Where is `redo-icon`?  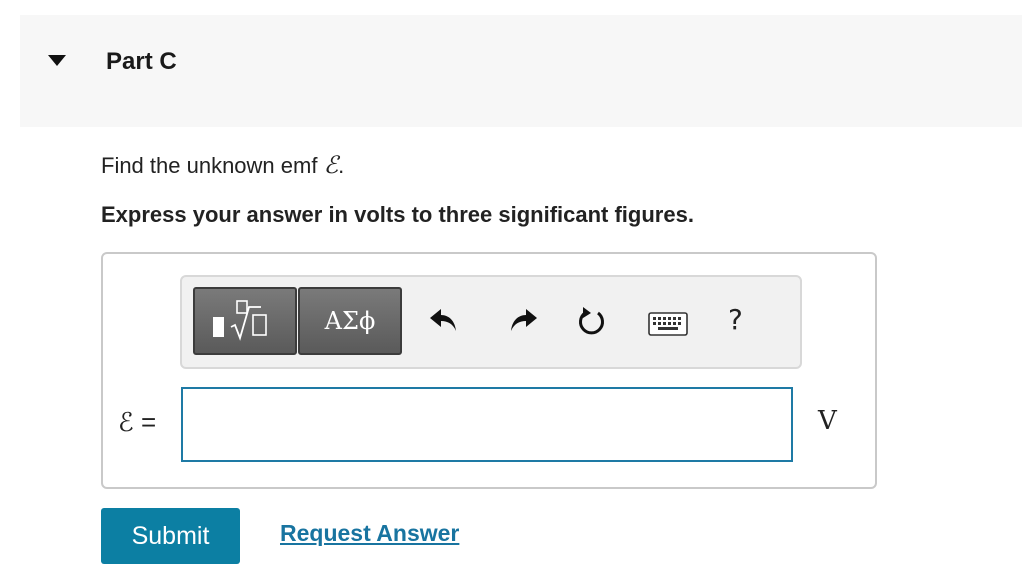 redo-icon is located at coordinates (523, 320).